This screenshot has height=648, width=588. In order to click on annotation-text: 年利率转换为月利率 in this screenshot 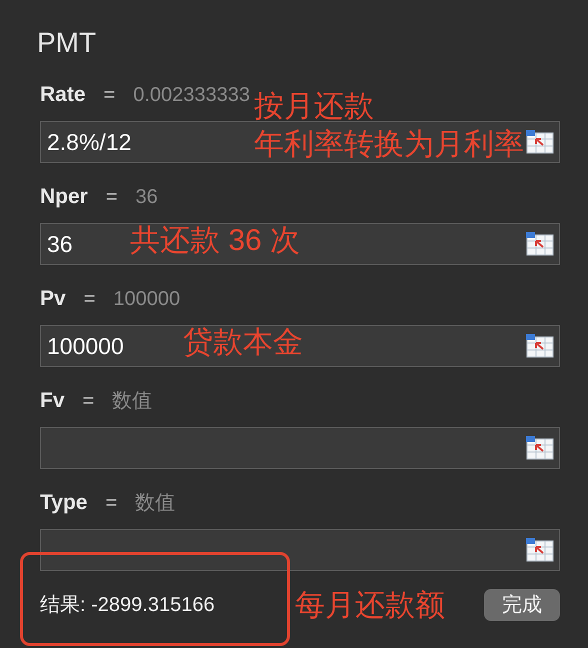, I will do `click(389, 145)`.